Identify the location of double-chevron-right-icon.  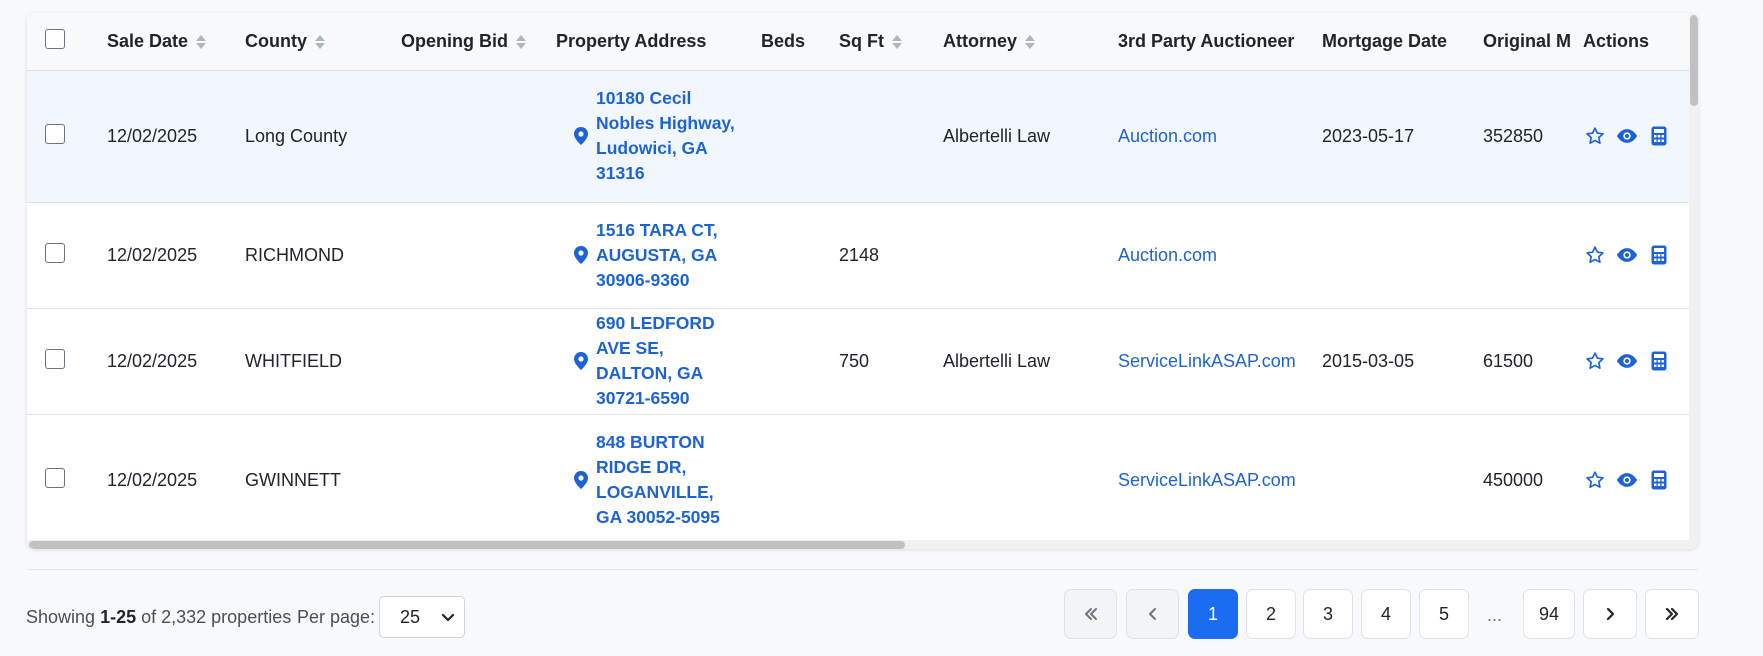
(1672, 614).